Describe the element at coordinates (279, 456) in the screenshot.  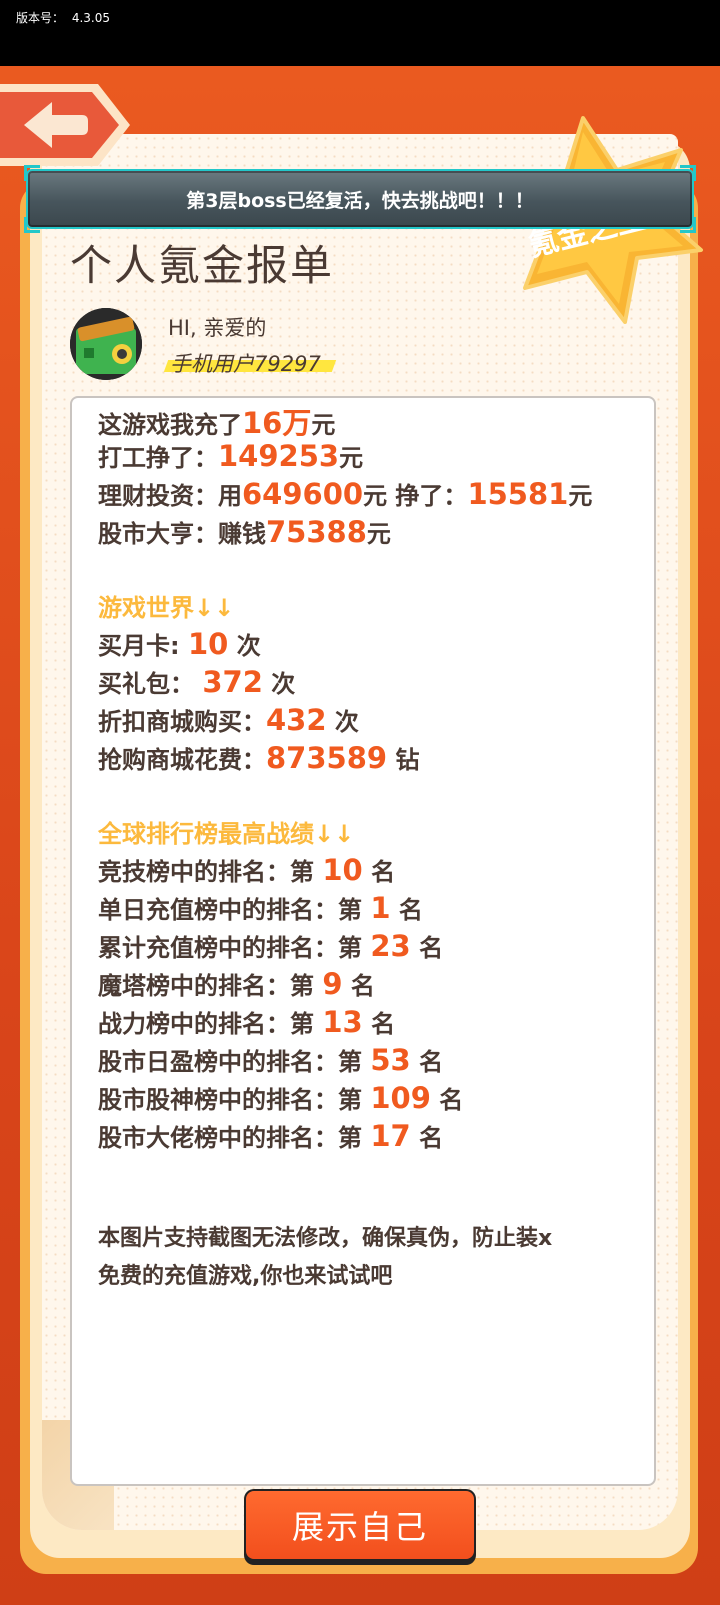
I see `work-value: 149253` at that location.